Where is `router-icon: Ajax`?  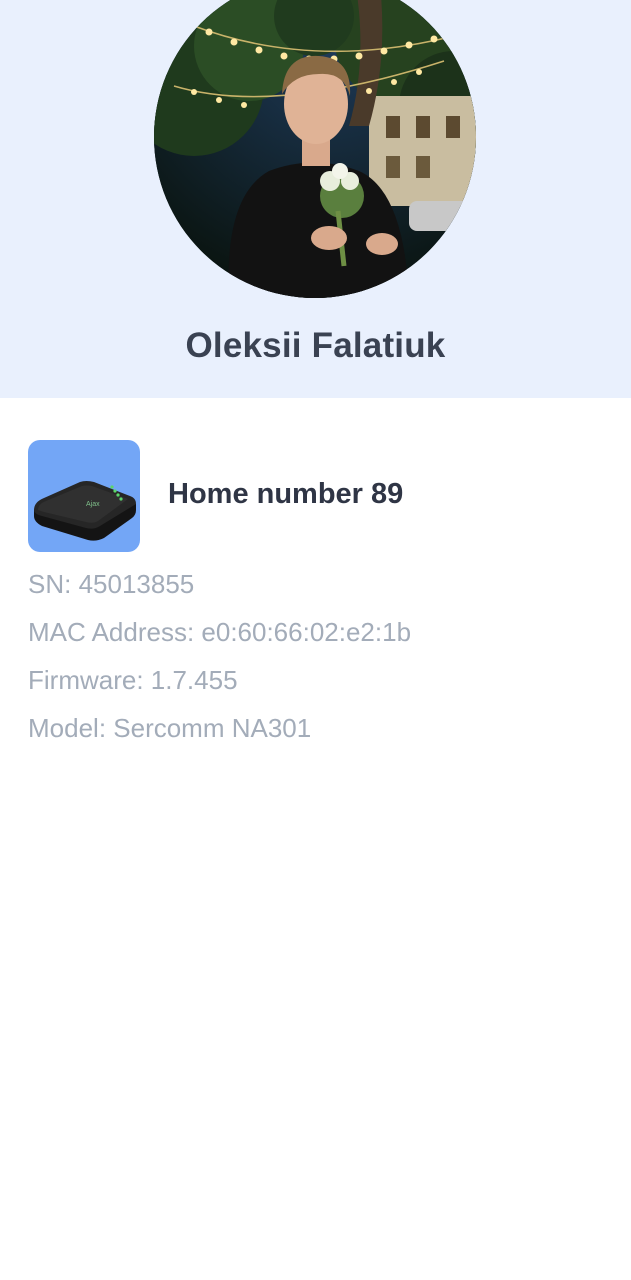 router-icon: Ajax is located at coordinates (84, 496).